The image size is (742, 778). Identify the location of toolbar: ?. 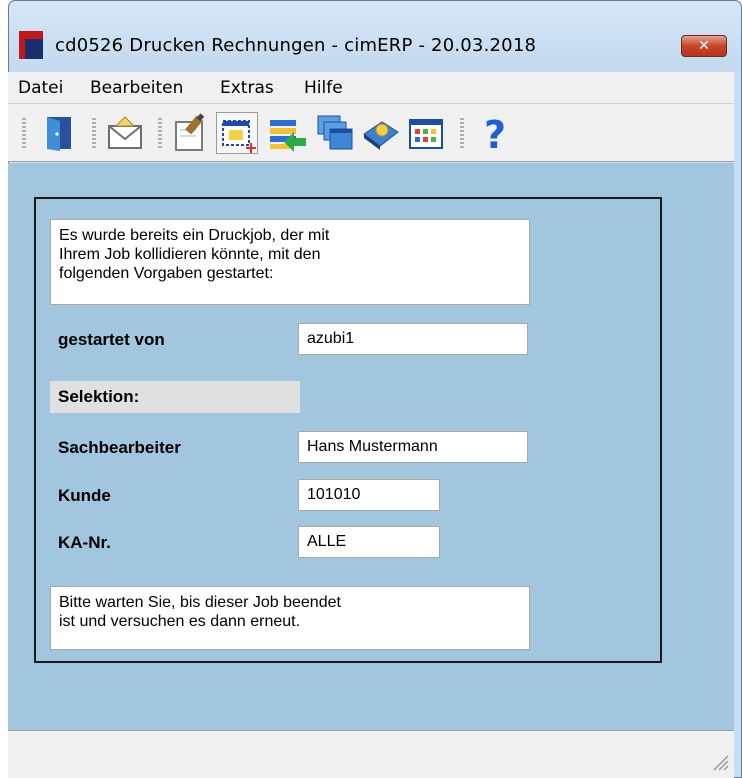
(371, 133).